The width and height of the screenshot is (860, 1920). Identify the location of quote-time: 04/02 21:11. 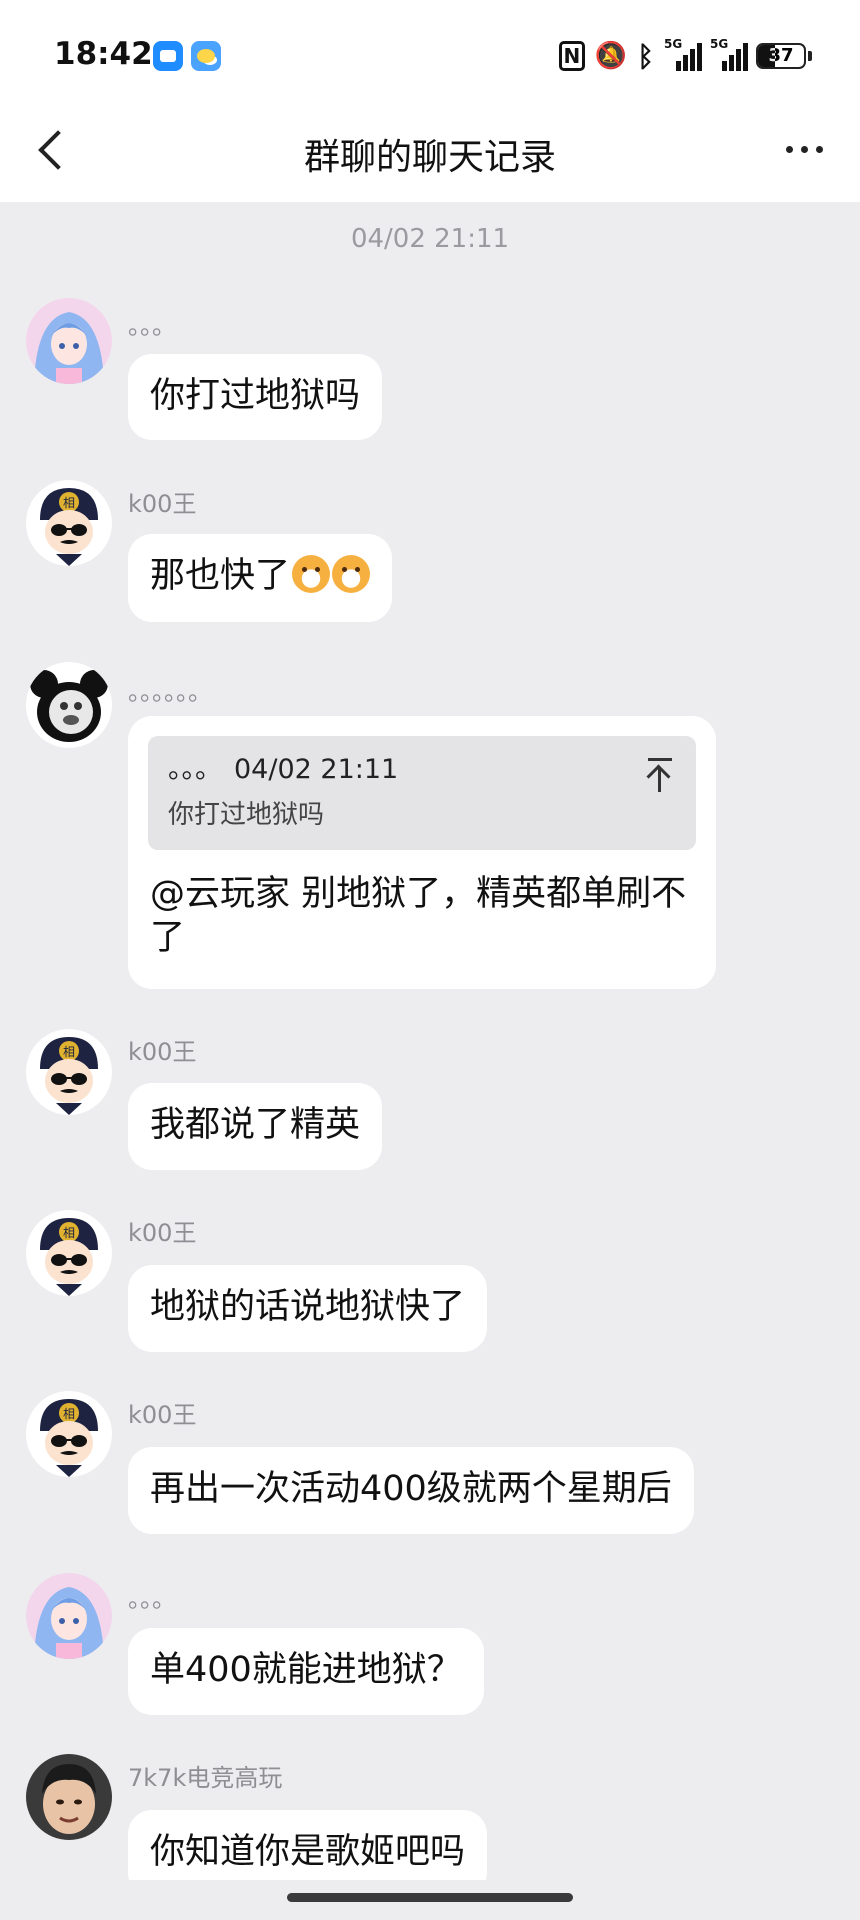
(316, 769).